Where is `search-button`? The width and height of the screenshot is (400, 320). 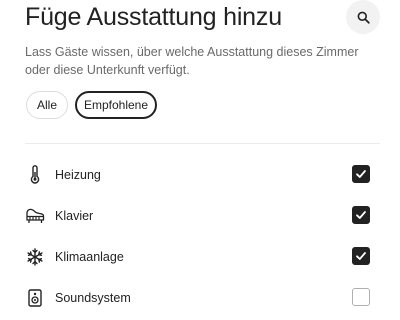
search-button is located at coordinates (363, 17).